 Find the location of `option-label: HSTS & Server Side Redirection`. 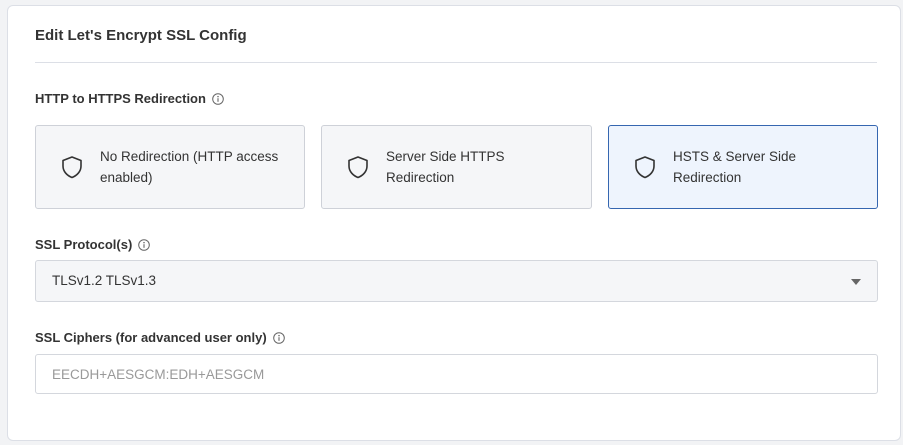

option-label: HSTS & Server Side Redirection is located at coordinates (734, 167).